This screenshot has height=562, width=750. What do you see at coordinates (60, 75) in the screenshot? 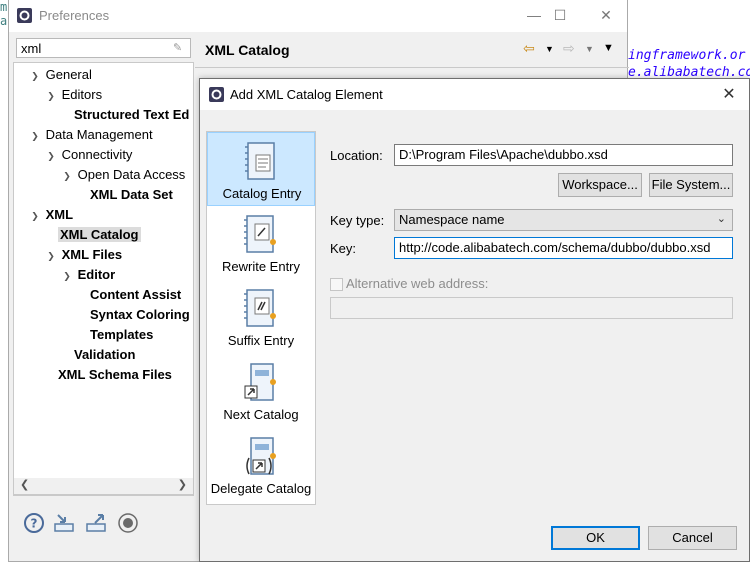
I see `tree-item-general: ❯ General` at bounding box center [60, 75].